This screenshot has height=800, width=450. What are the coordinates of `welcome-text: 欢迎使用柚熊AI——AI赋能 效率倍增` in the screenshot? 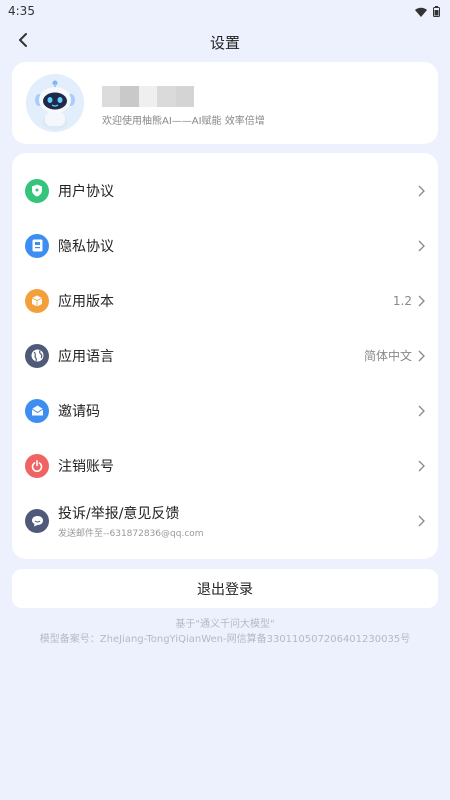 It's located at (183, 121).